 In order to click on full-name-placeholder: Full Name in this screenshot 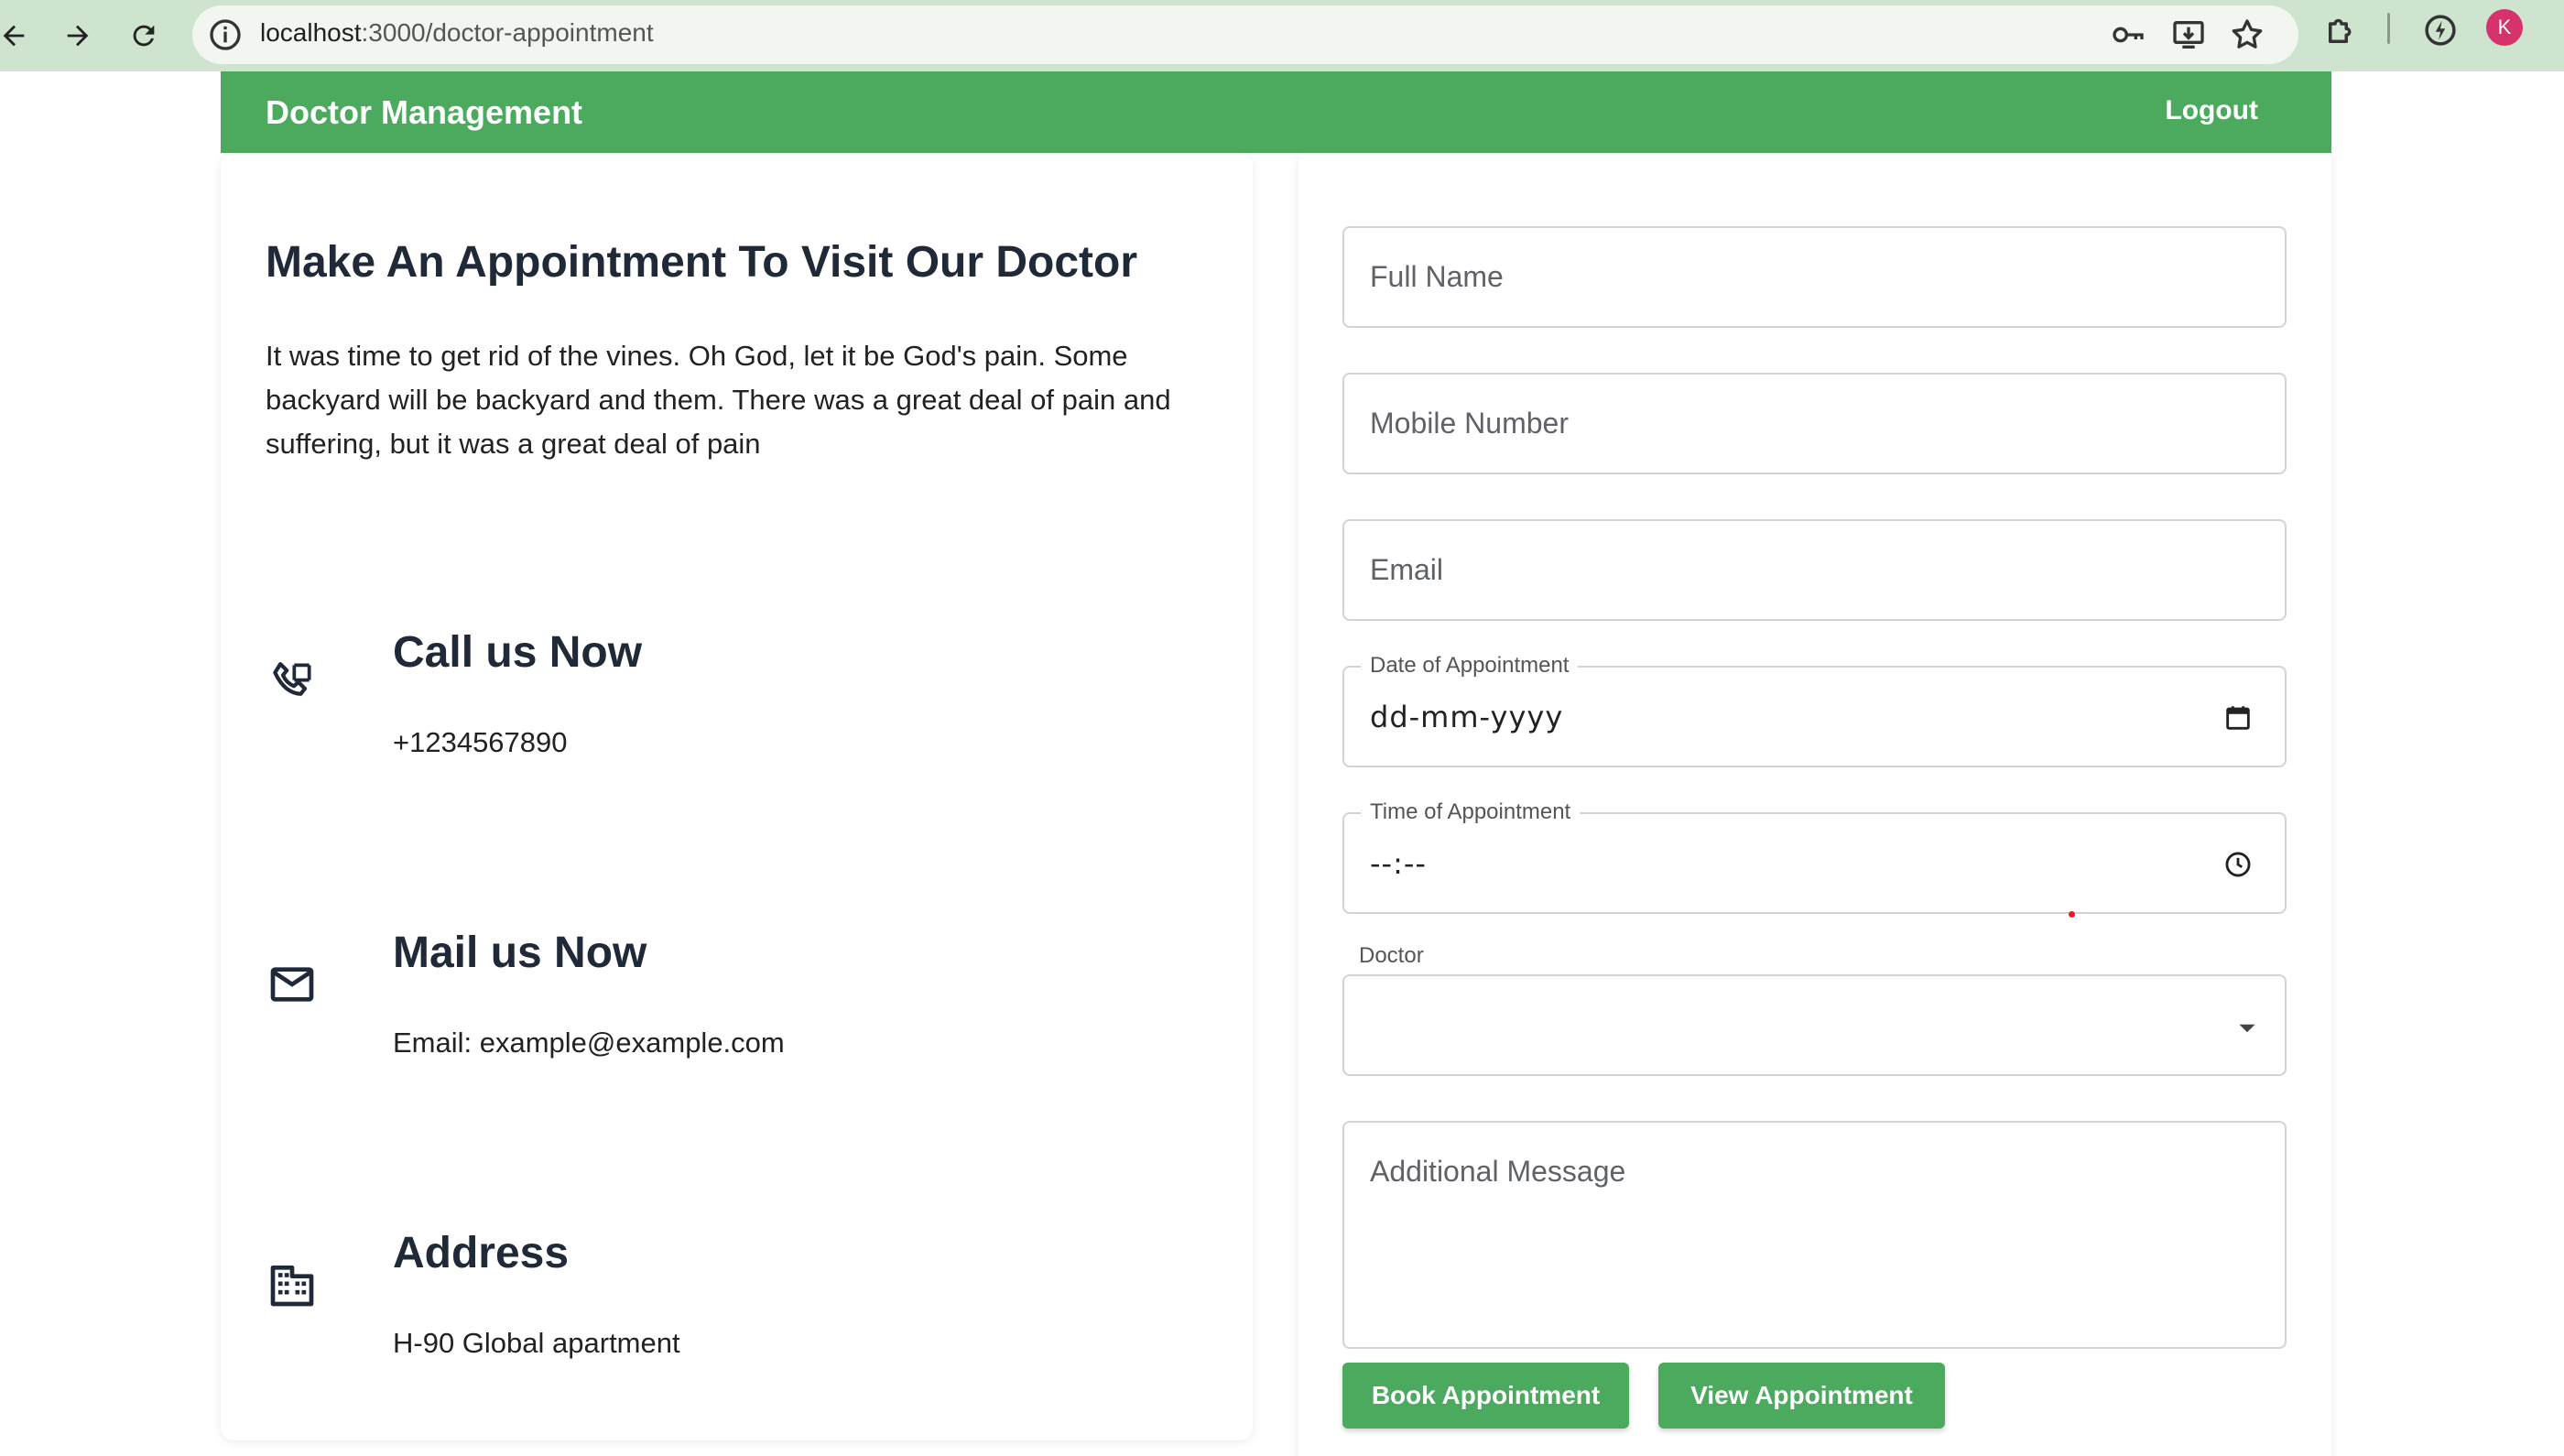, I will do `click(1437, 276)`.